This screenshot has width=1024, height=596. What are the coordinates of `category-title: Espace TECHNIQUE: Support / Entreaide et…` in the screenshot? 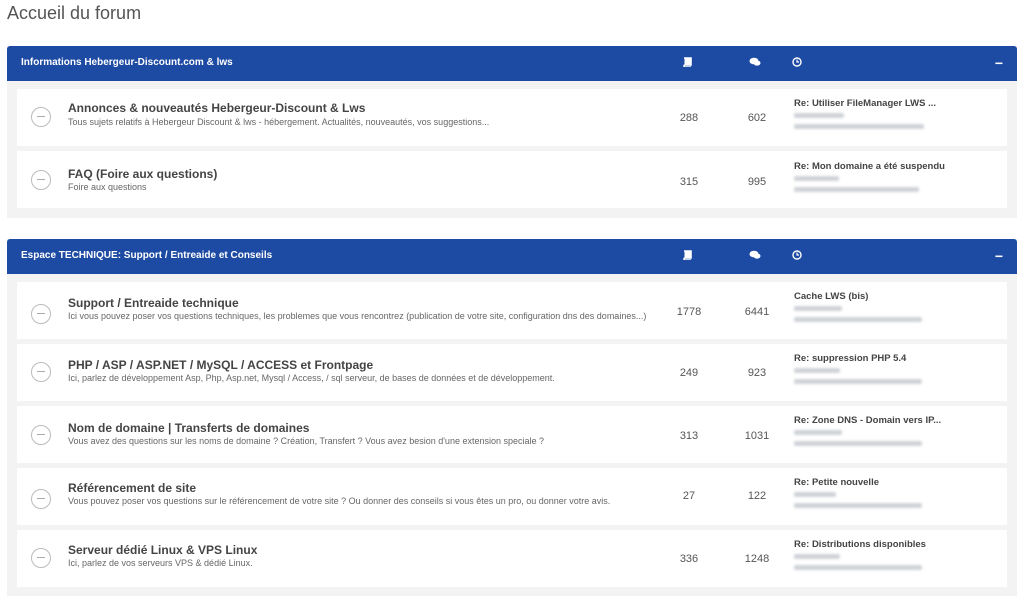 It's located at (146, 255).